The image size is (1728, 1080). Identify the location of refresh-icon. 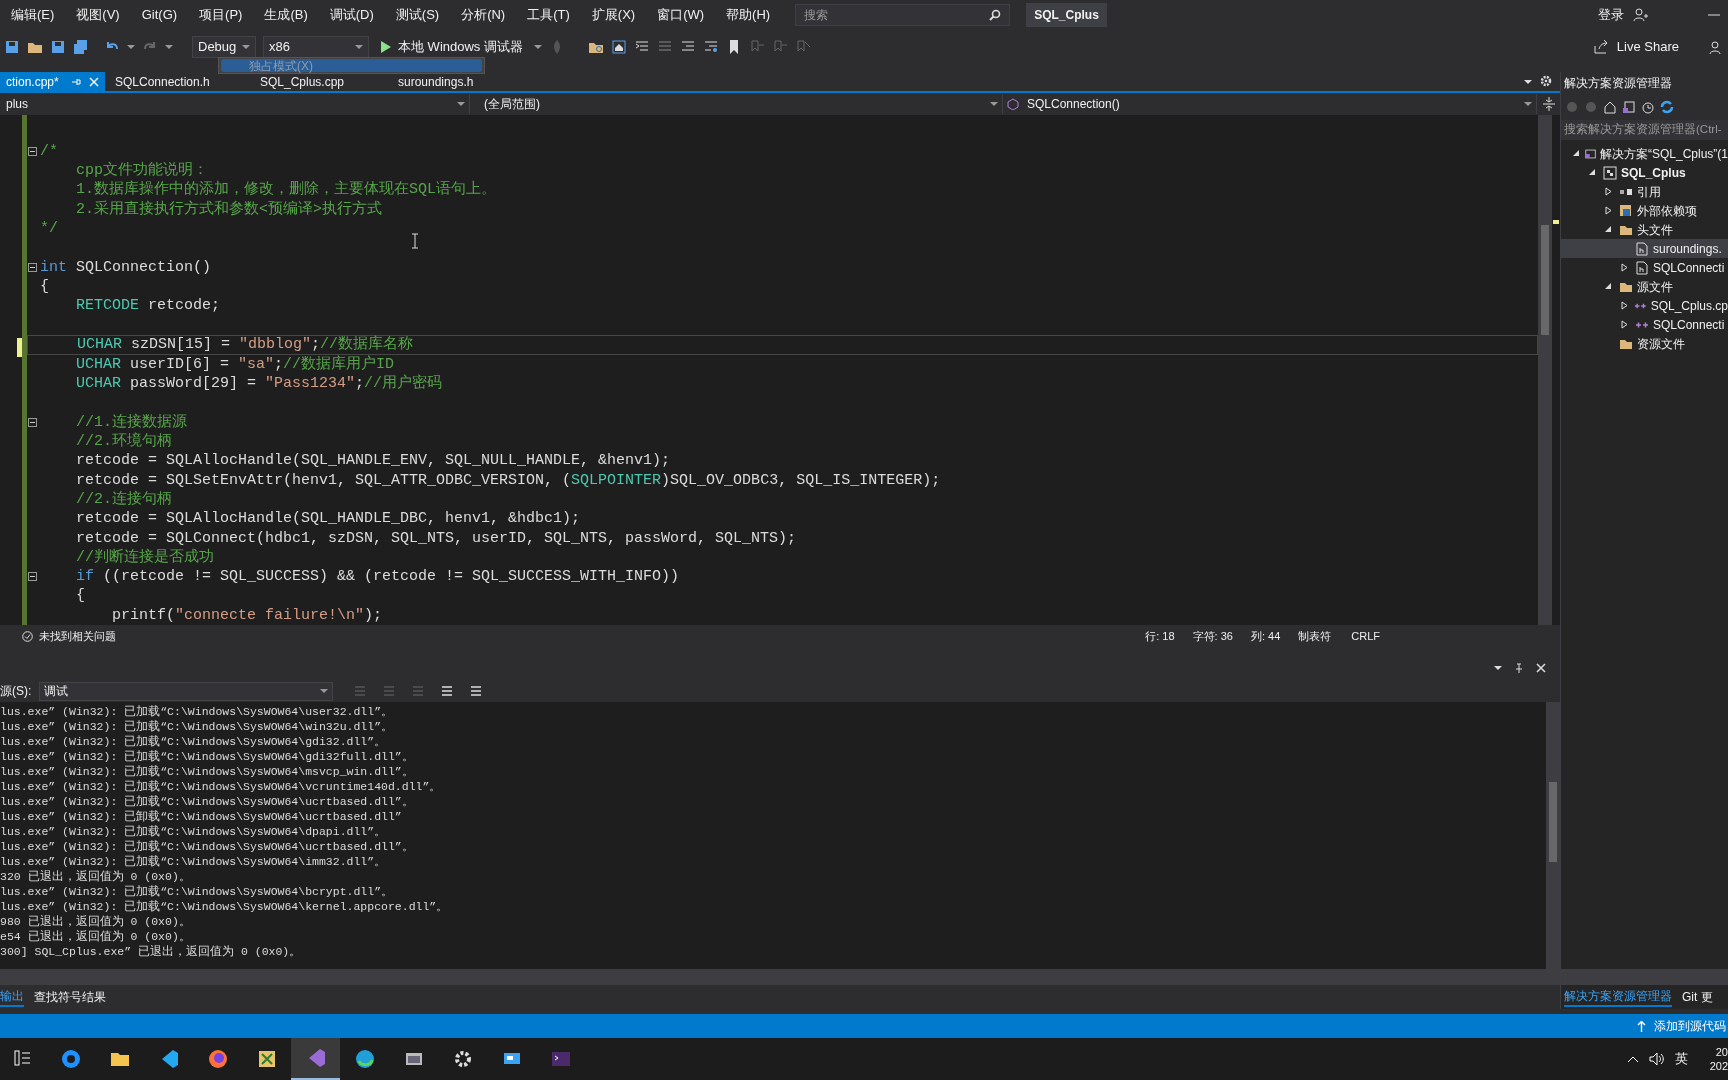
(1667, 107).